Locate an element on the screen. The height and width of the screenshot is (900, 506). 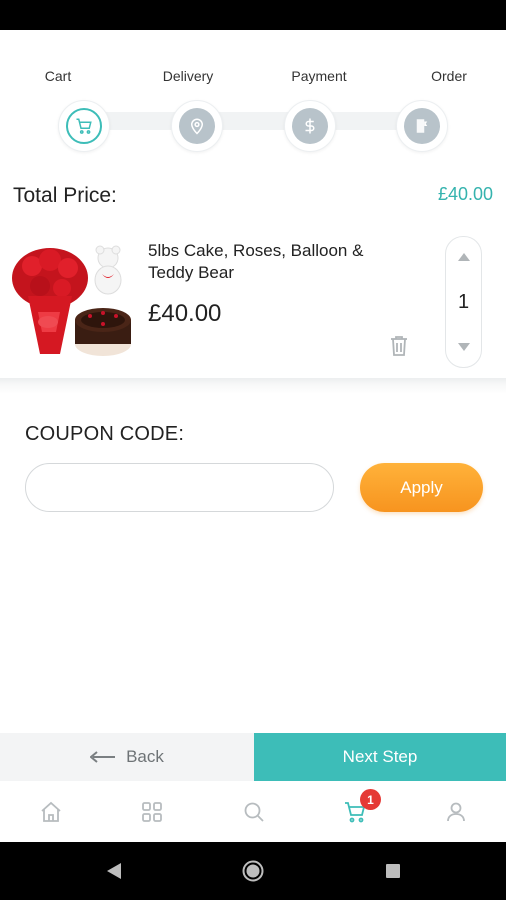
back-button: Back is located at coordinates (127, 757).